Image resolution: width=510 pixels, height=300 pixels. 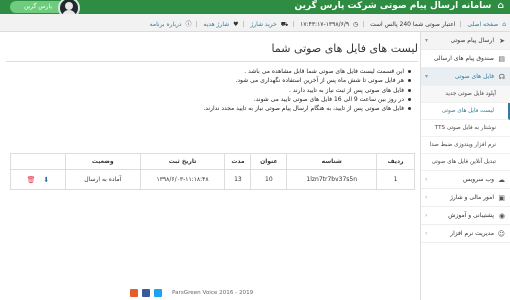 I want to click on col-date: تاریخ ثبت, so click(x=182, y=161).